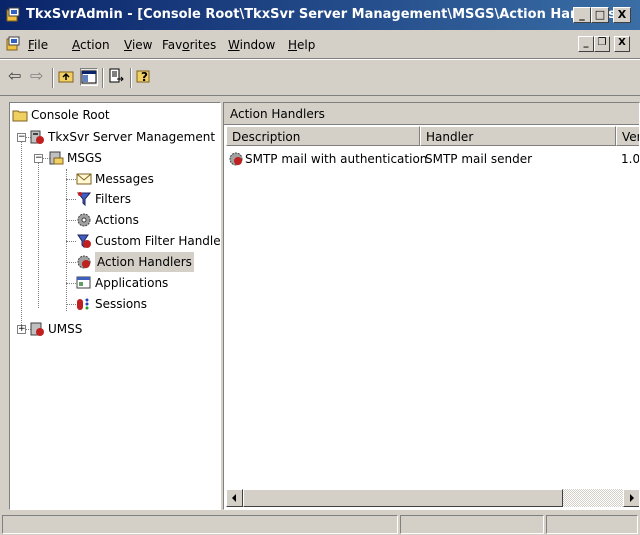 The width and height of the screenshot is (640, 535). I want to click on menu-window: Window, so click(251, 45).